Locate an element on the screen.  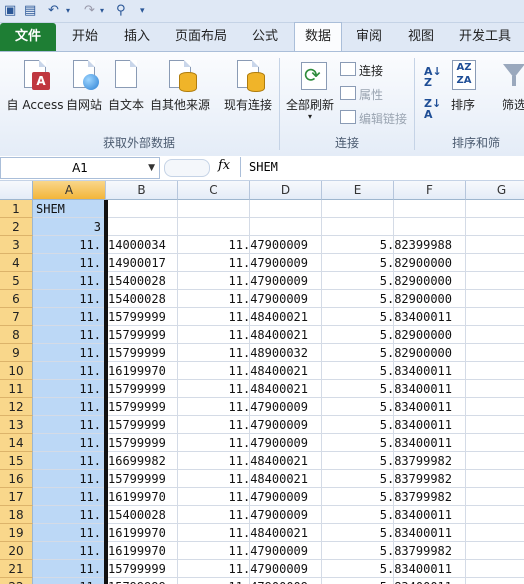
row-header: 2 is located at coordinates (16, 227).